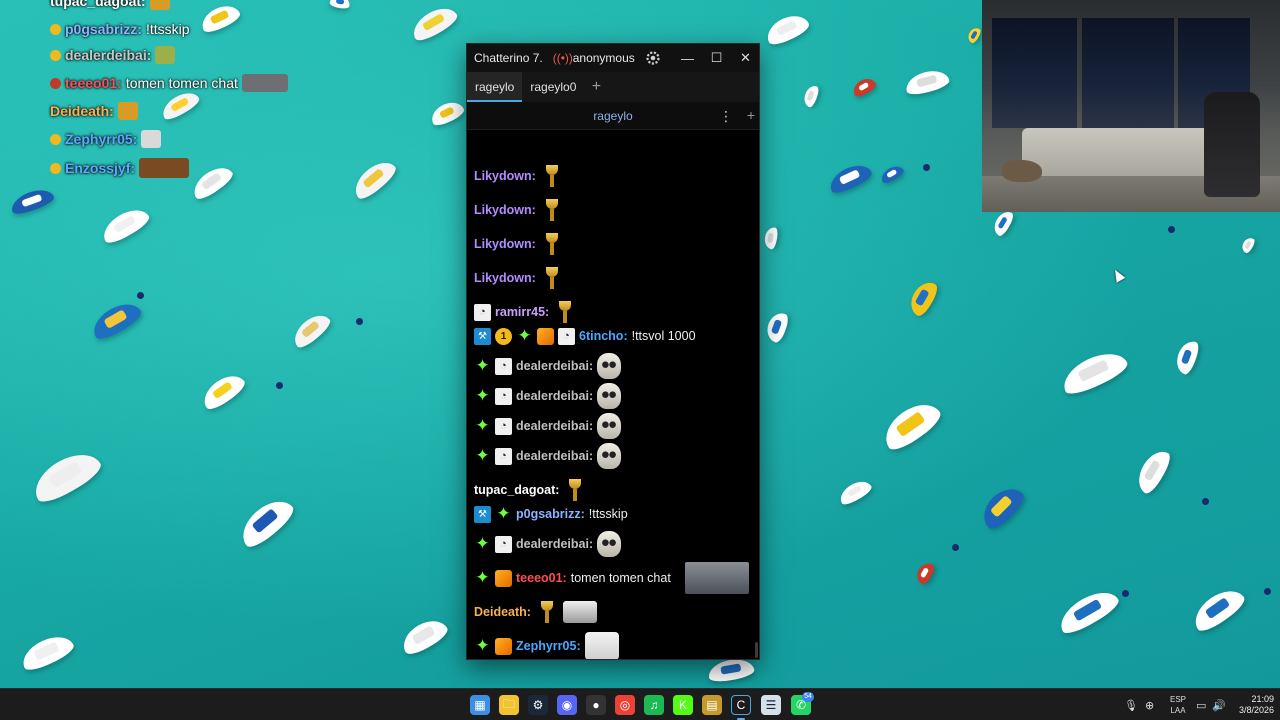 The height and width of the screenshot is (720, 1280). I want to click on chat-message: tupac_dagoat:, so click(530, 490).